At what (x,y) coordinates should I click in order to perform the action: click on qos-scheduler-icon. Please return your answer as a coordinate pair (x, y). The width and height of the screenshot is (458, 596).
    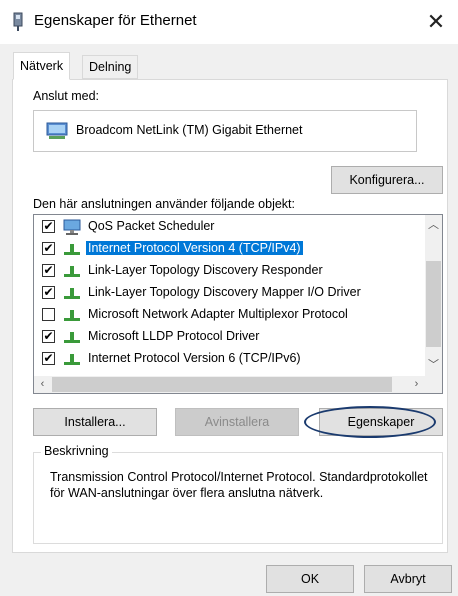
    Looking at the image, I should click on (72, 227).